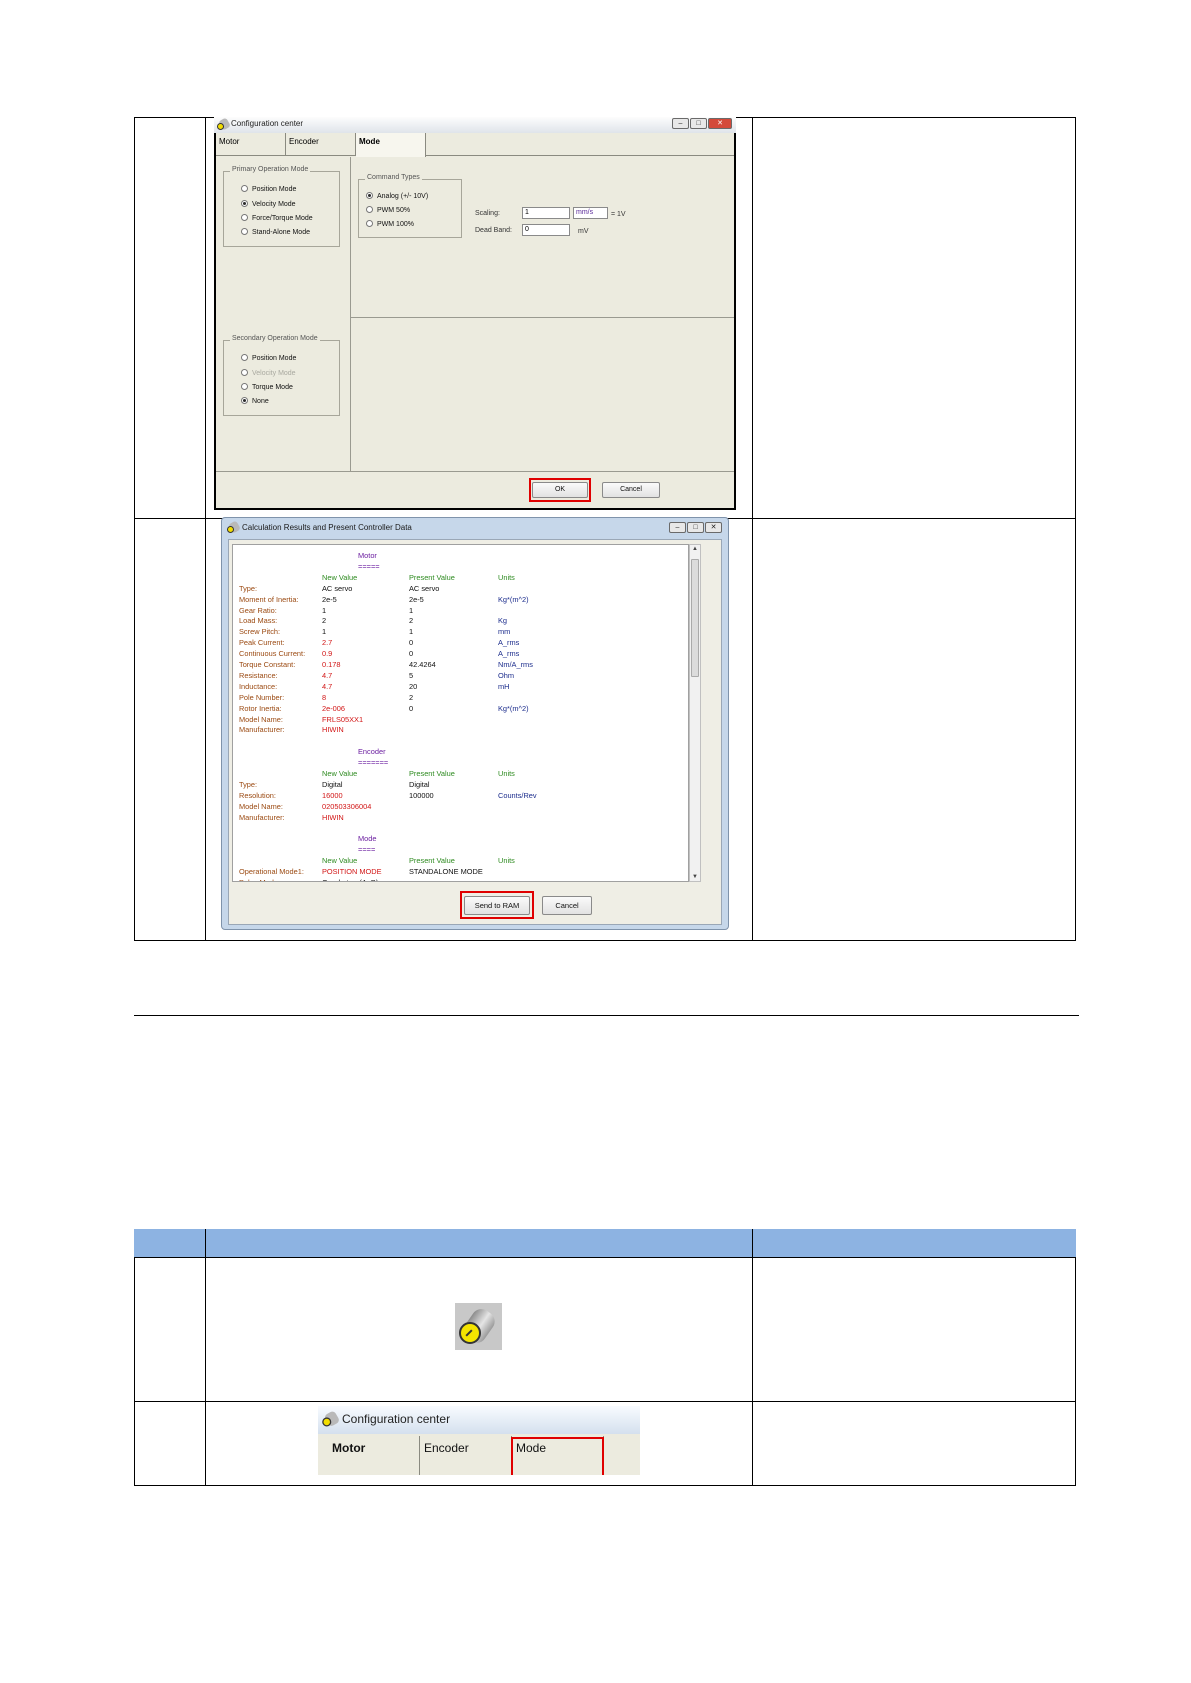  I want to click on calc-cancel-button: Cancel, so click(567, 905).